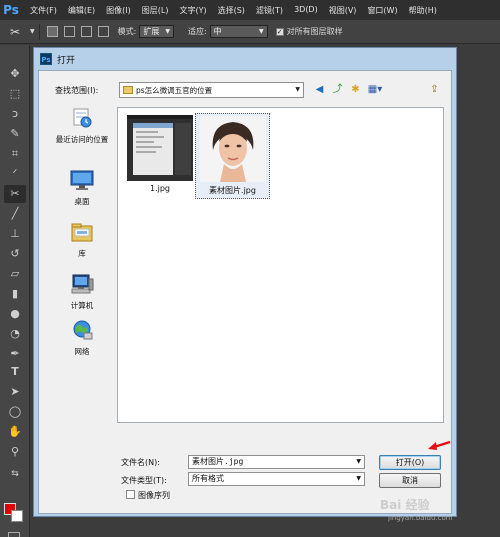  I want to click on photoshop-app-icon: Ps, so click(46, 59).